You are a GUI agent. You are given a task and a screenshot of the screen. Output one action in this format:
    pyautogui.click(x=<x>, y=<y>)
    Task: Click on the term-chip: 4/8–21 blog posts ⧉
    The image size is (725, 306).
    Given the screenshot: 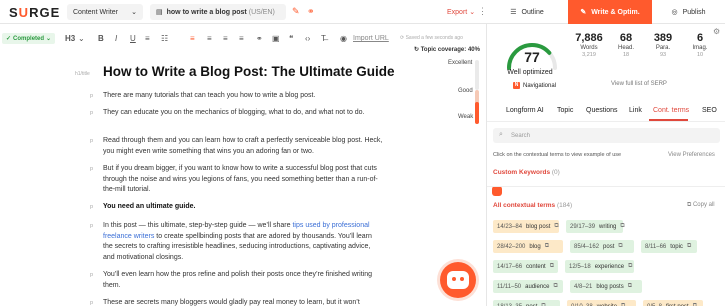 What is the action you would take?
    pyautogui.click(x=606, y=286)
    